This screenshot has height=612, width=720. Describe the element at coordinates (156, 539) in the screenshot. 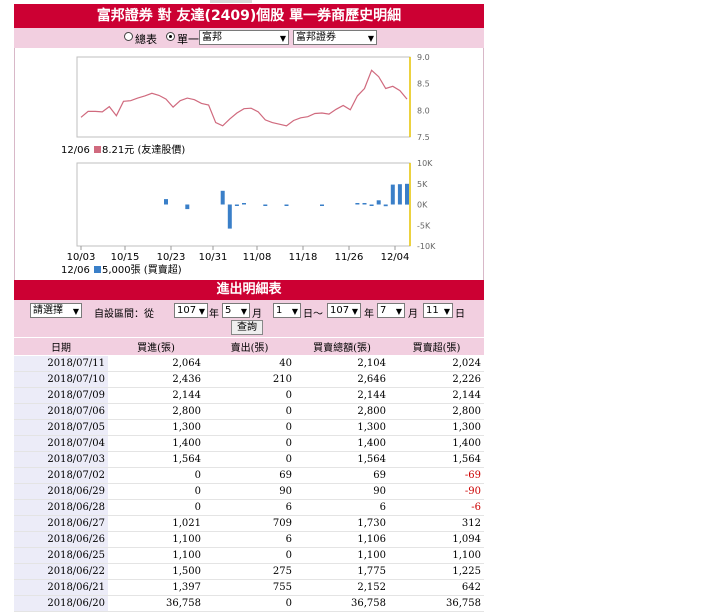

I see `cell-buy: 1,100` at that location.